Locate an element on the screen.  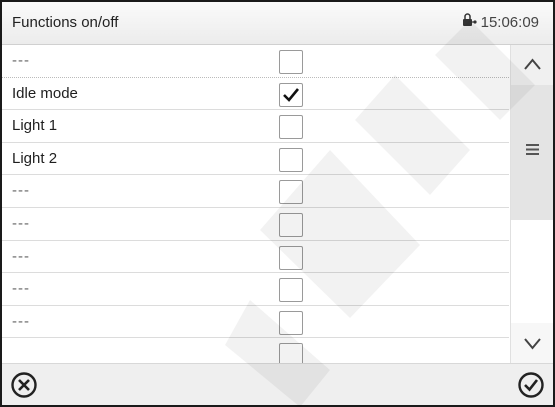
lock-icon is located at coordinates (470, 22).